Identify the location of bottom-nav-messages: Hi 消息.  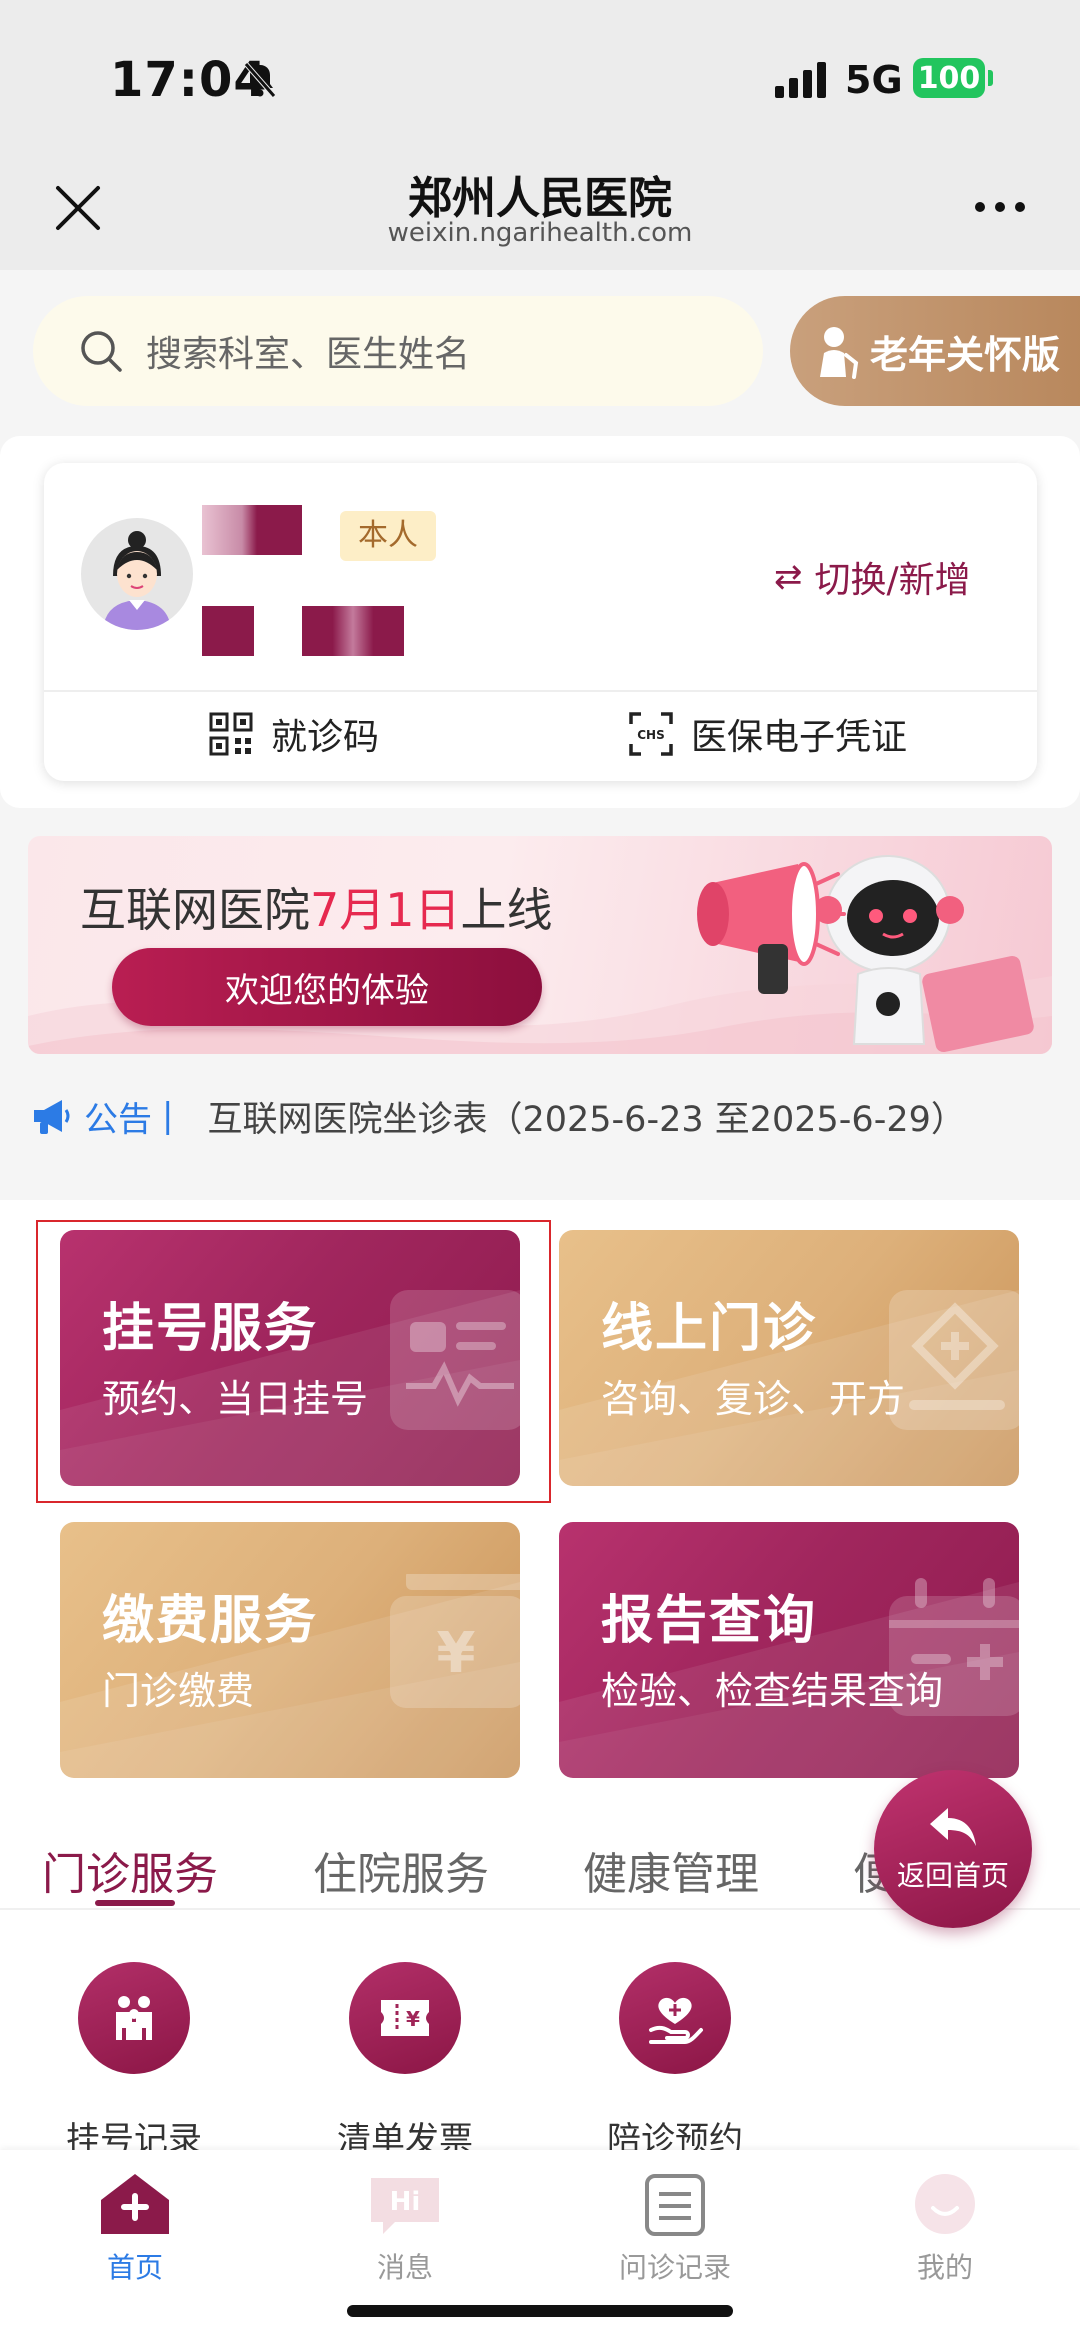
(405, 2228).